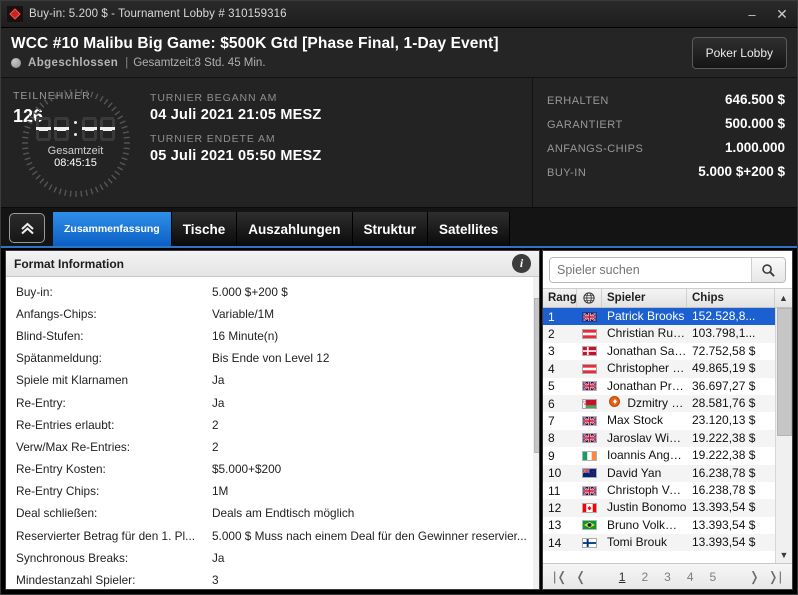  What do you see at coordinates (536, 375) in the screenshot?
I see `format-scroll-thumb` at bounding box center [536, 375].